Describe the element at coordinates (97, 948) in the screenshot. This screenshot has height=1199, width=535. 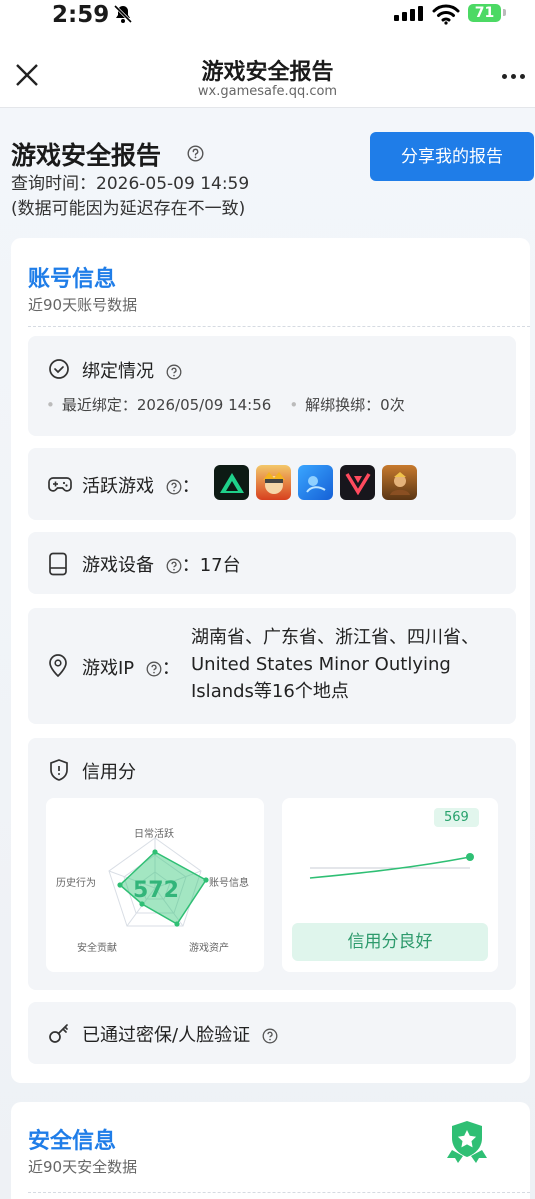
I see `radar-label-security-contribution: 安全贡献` at that location.